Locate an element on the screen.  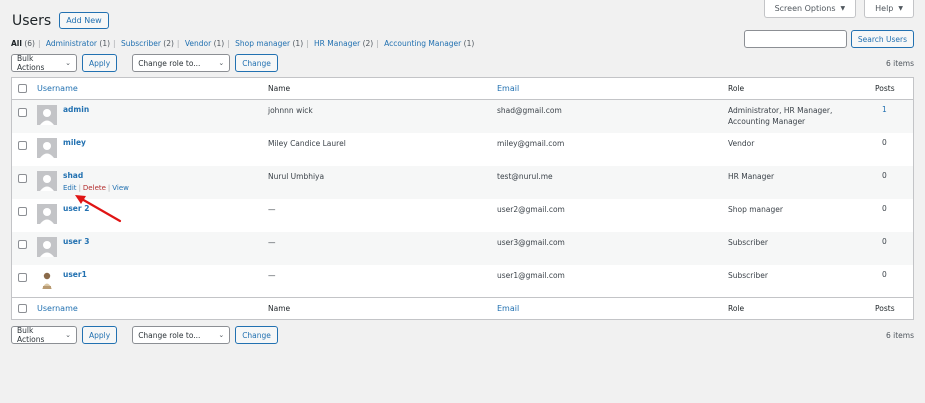
username-link: user 2 is located at coordinates (76, 208).